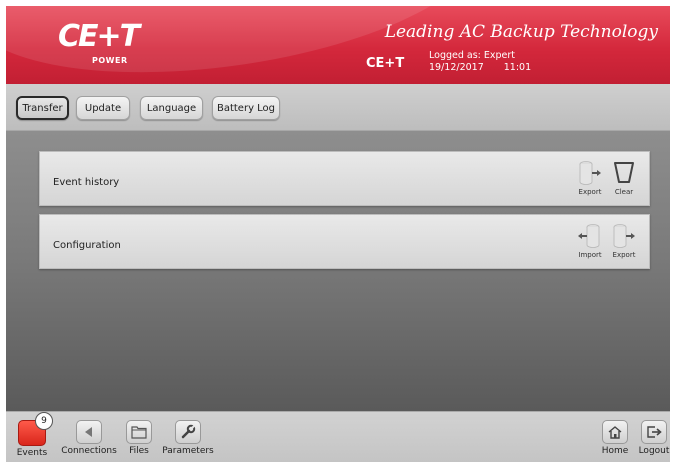 This screenshot has height=468, width=676. I want to click on tagline: Leading AC Backup Technology, so click(521, 32).